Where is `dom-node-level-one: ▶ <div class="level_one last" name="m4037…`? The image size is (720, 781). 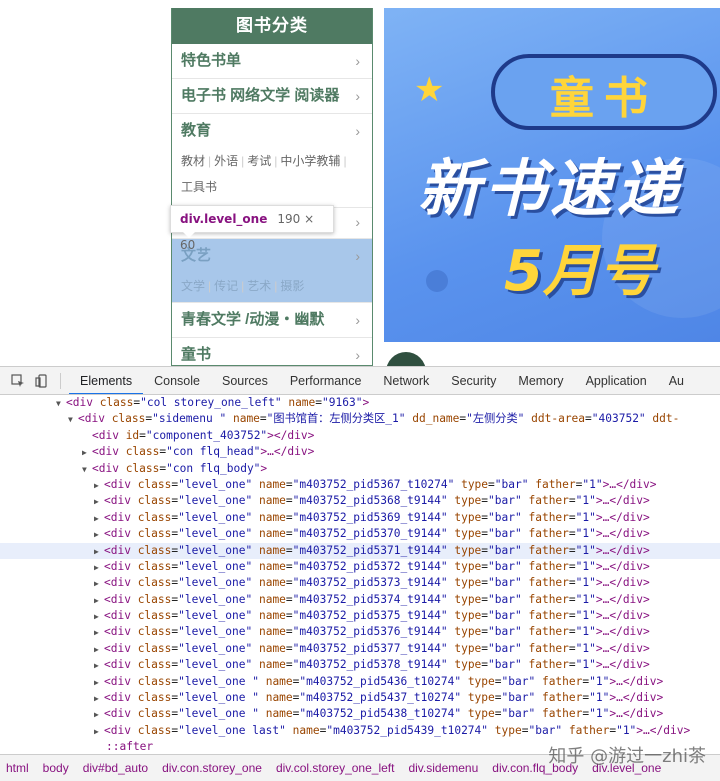
dom-node-level-one: ▶ <div class="level_one last" name="m4037… is located at coordinates (360, 731).